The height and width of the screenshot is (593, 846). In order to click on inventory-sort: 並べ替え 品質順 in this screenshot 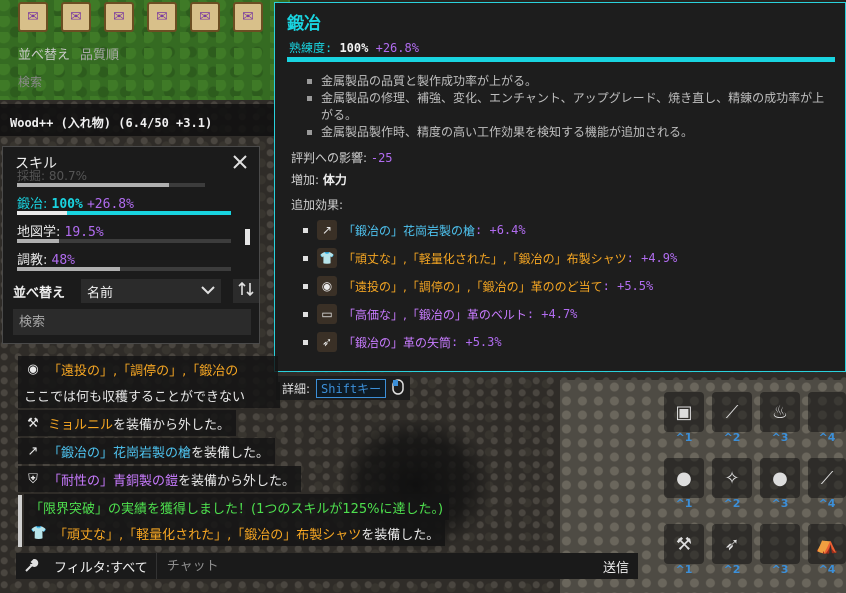, I will do `click(68, 53)`.